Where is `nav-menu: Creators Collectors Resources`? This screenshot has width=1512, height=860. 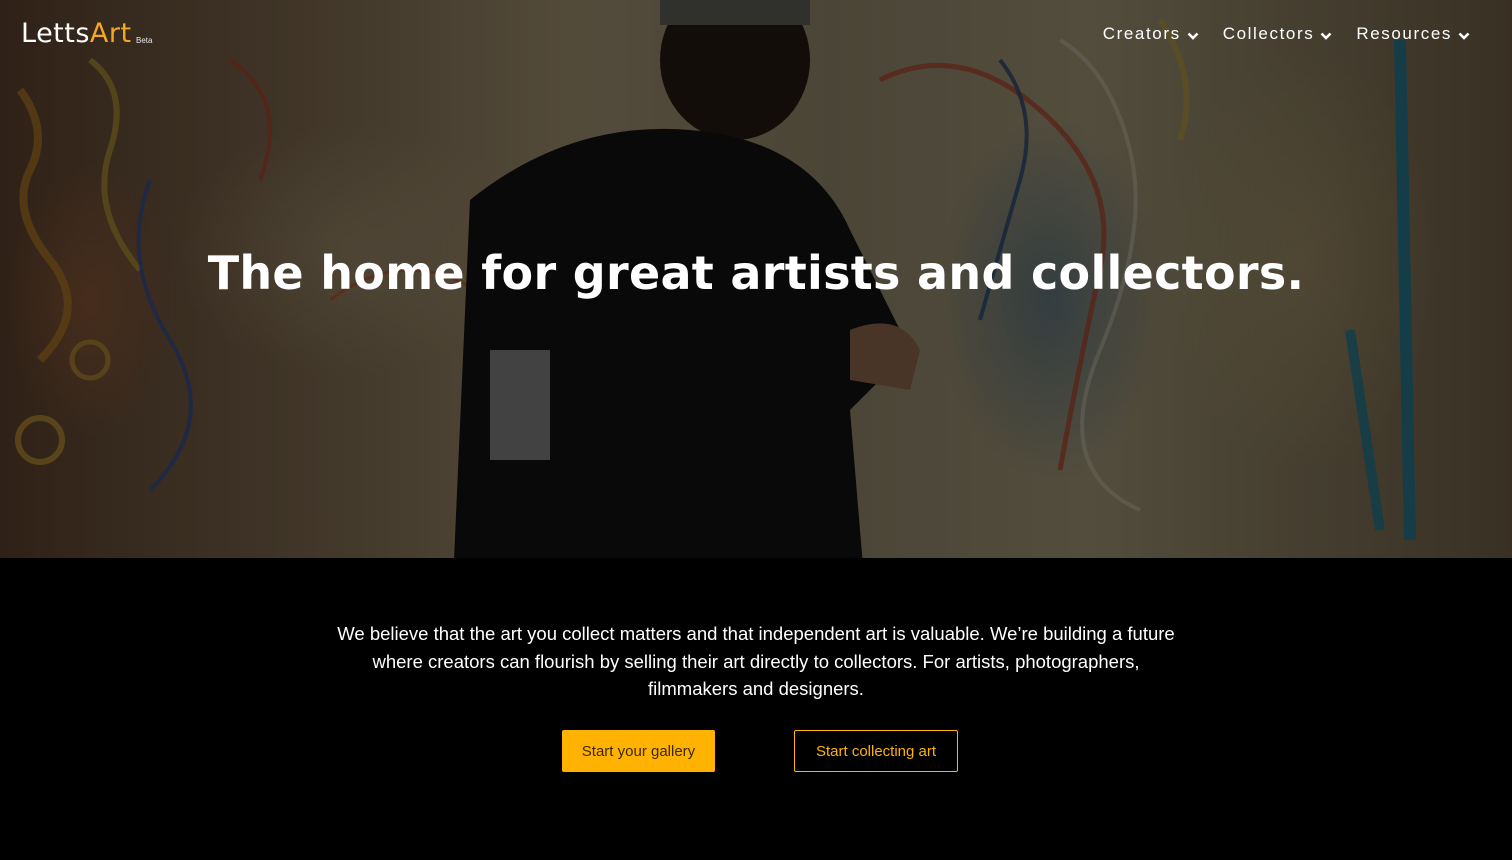 nav-menu: Creators Collectors Resources is located at coordinates (1286, 34).